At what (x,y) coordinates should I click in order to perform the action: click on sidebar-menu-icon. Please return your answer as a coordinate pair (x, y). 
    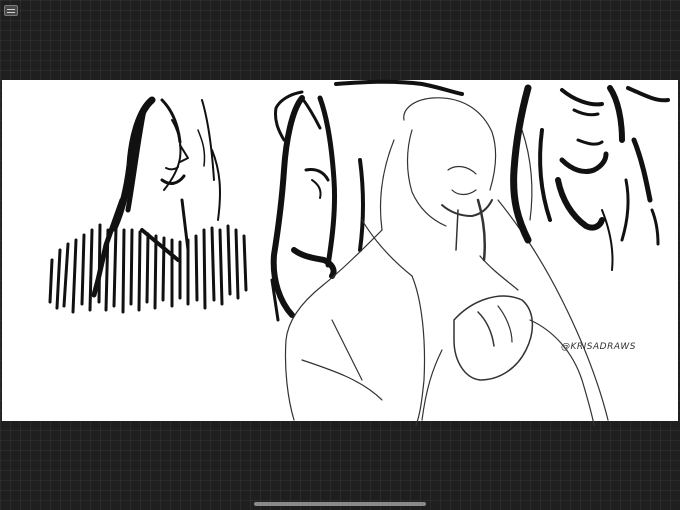
    Looking at the image, I should click on (11, 10).